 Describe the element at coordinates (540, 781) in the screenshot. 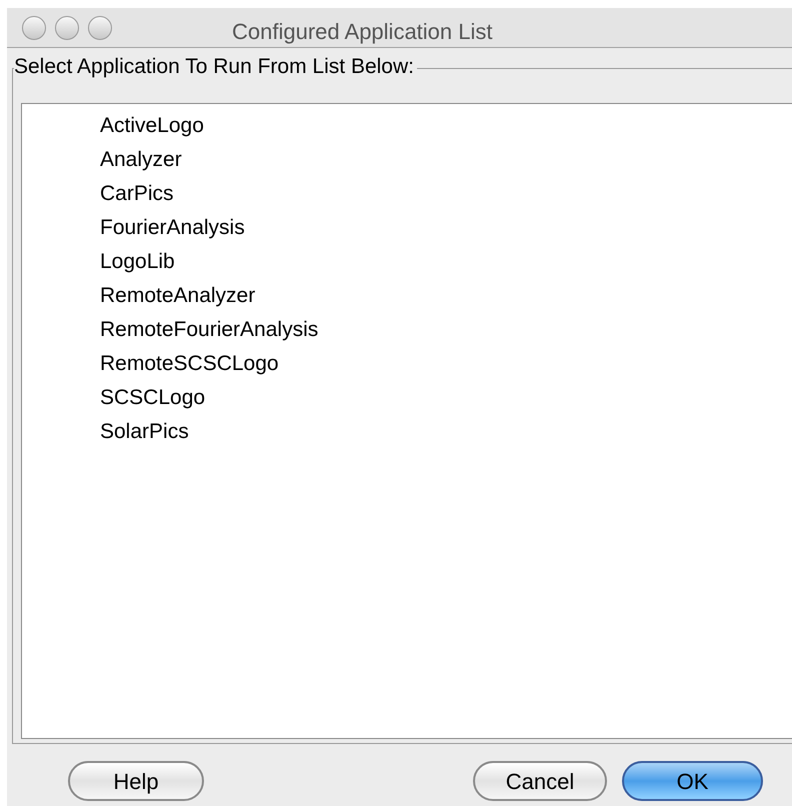

I see `dialog-button: Cancel` at that location.